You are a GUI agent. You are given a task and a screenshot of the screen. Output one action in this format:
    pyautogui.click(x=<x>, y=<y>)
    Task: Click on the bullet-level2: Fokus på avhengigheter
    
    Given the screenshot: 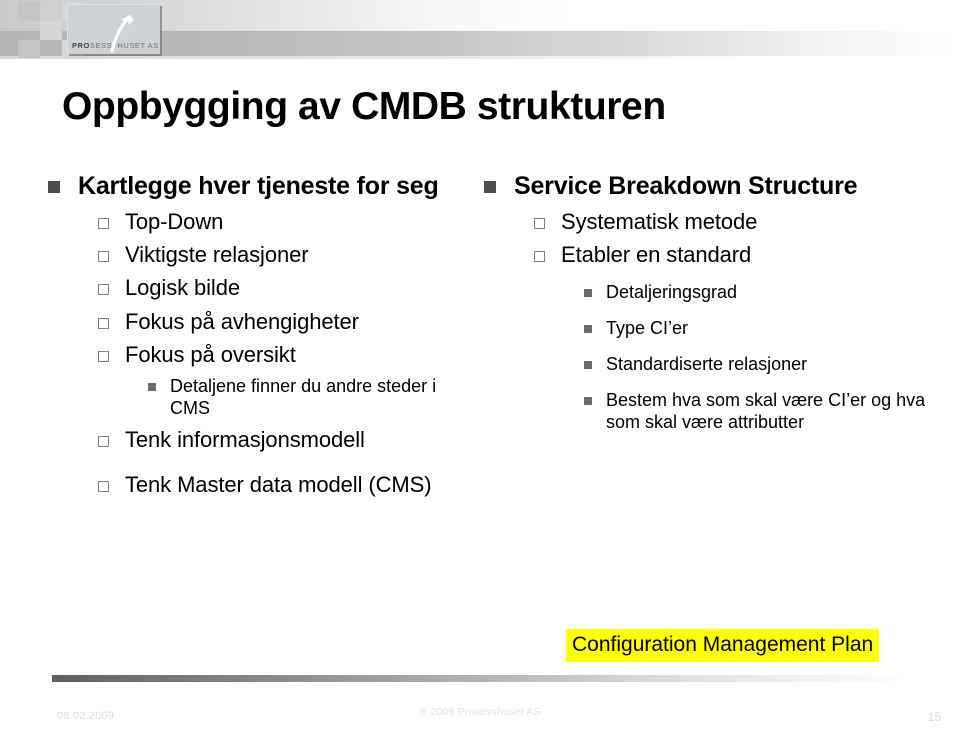 What is the action you would take?
    pyautogui.click(x=288, y=322)
    